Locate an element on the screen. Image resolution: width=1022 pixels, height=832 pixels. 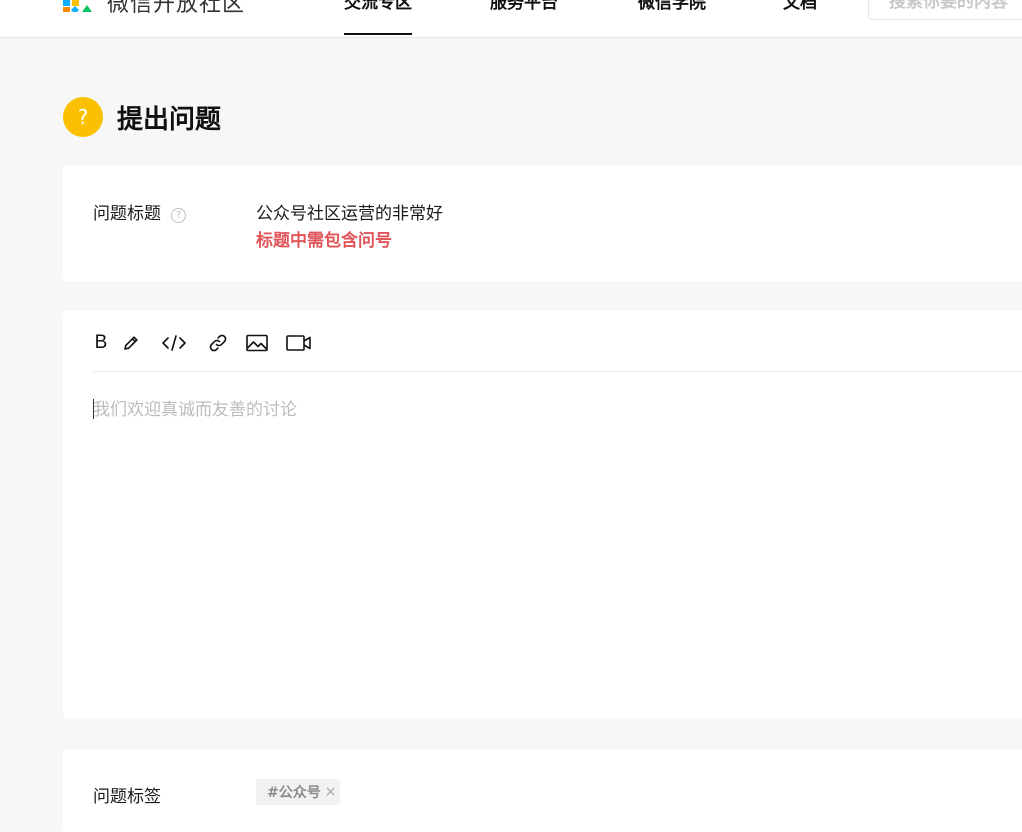
question-mark-icon: ? is located at coordinates (83, 117).